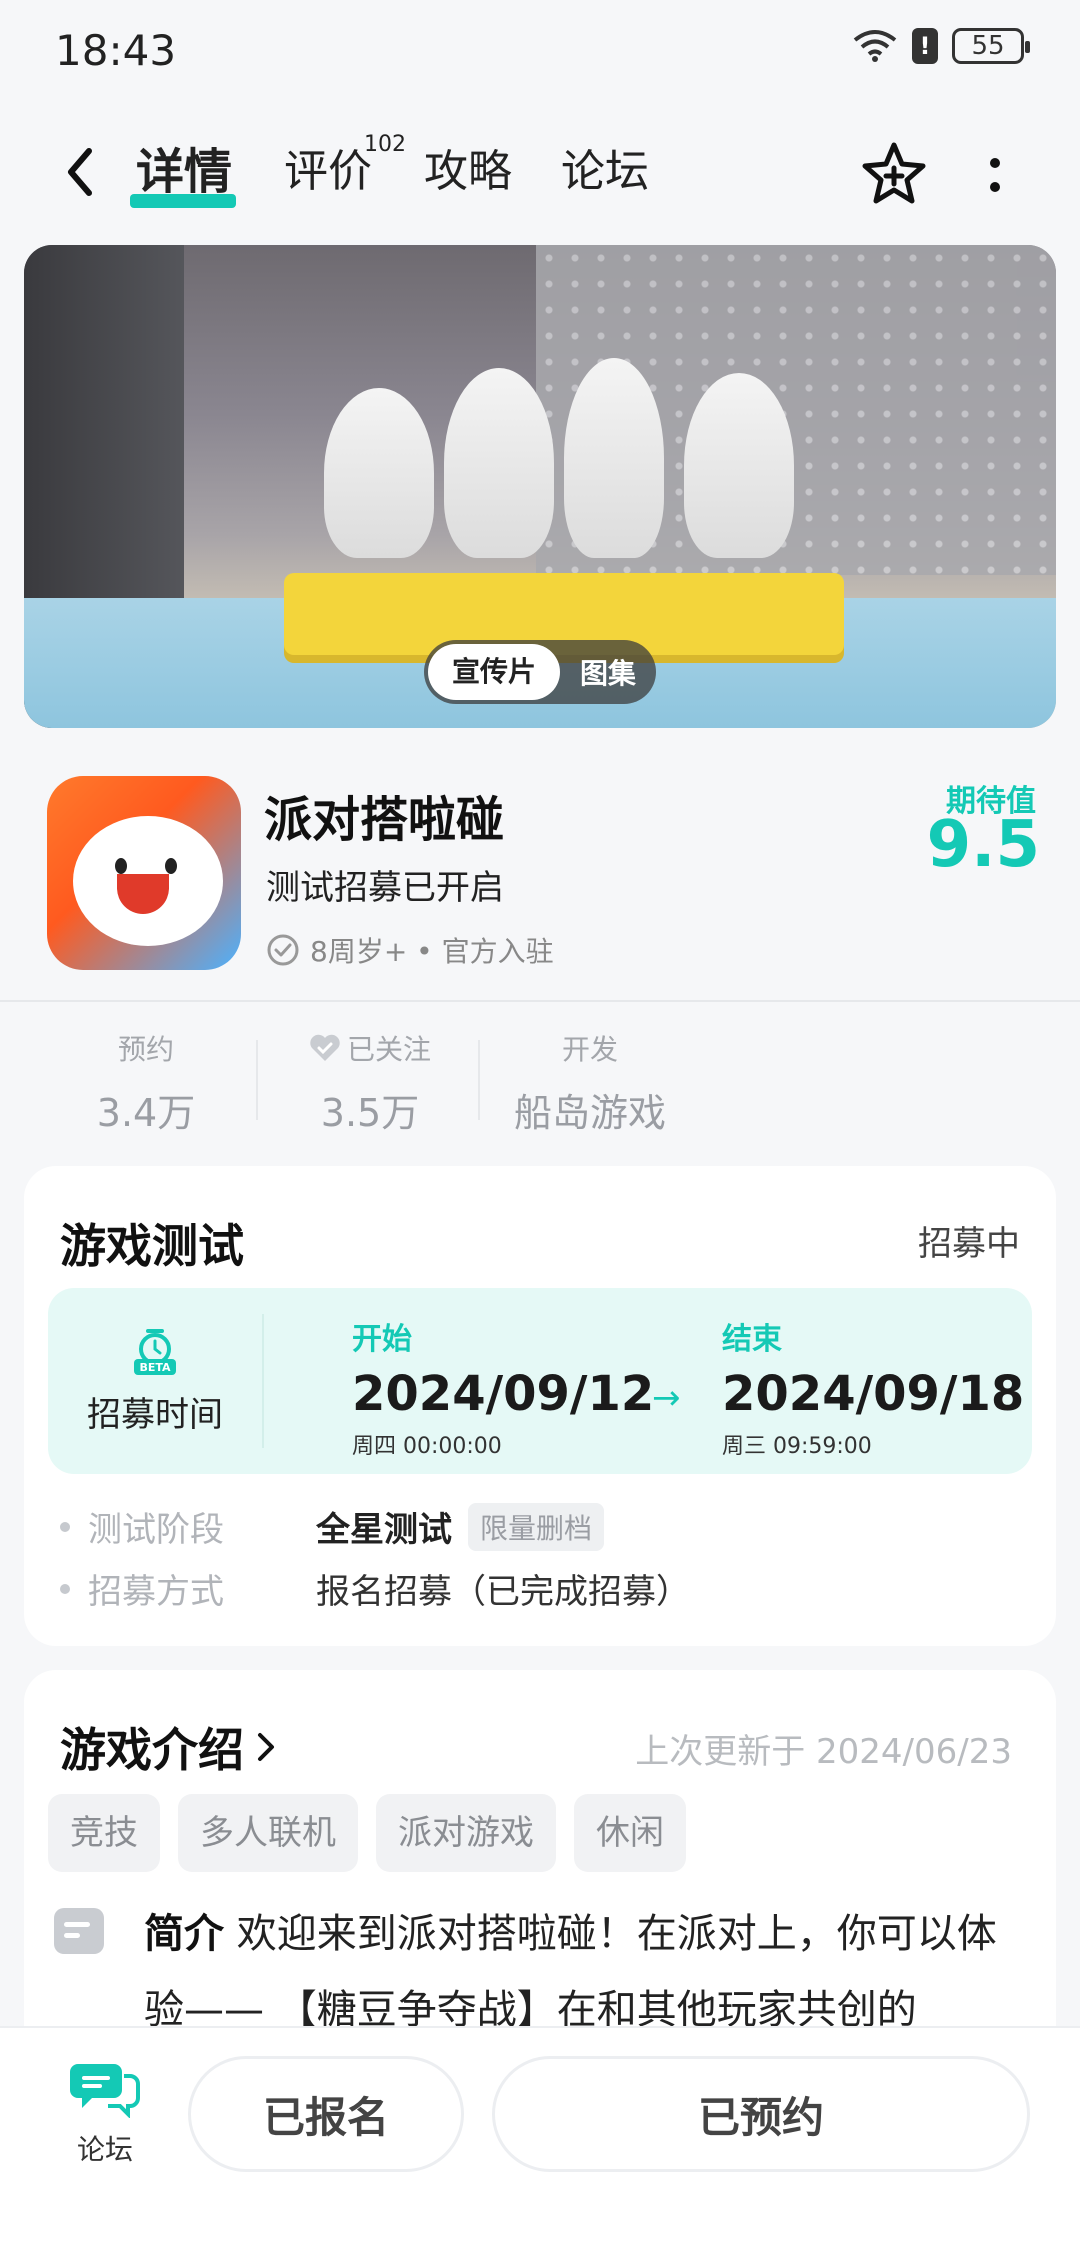 This screenshot has width=1080, height=2244. What do you see at coordinates (370, 1113) in the screenshot?
I see `stat-value: 3.5万` at bounding box center [370, 1113].